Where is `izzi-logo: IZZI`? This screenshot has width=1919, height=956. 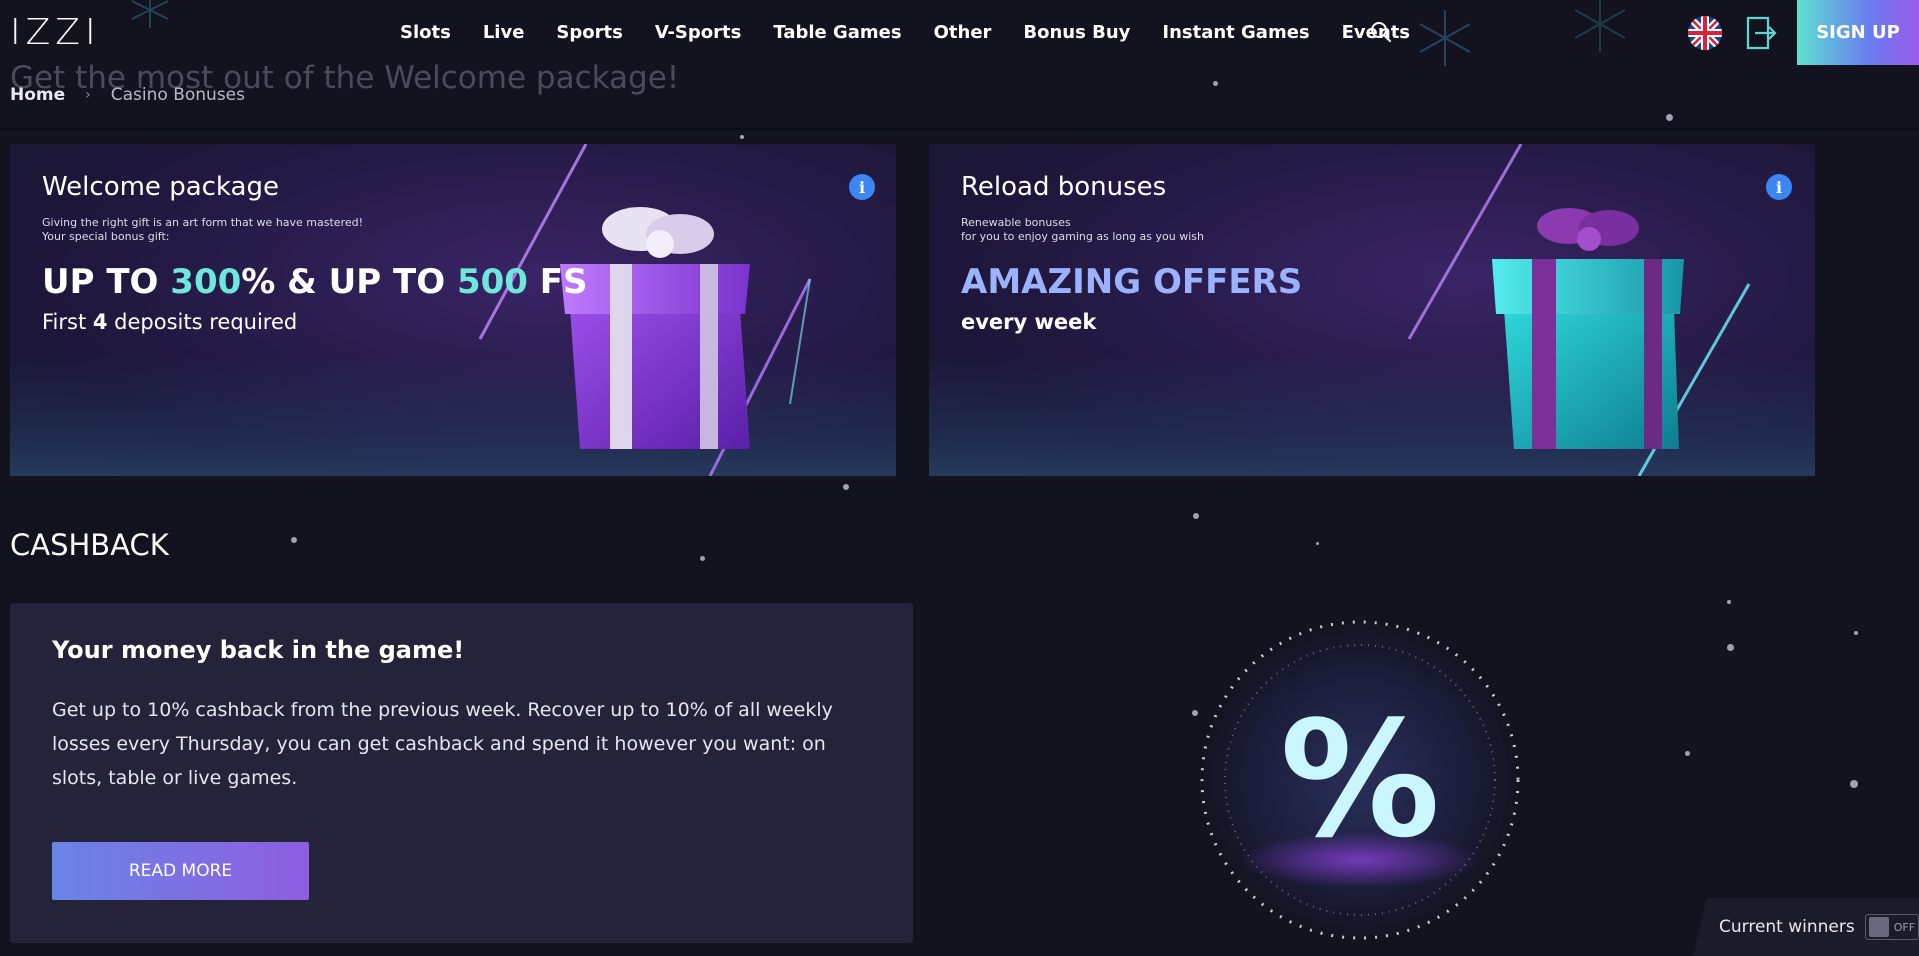
izzi-logo: IZZI is located at coordinates (55, 32).